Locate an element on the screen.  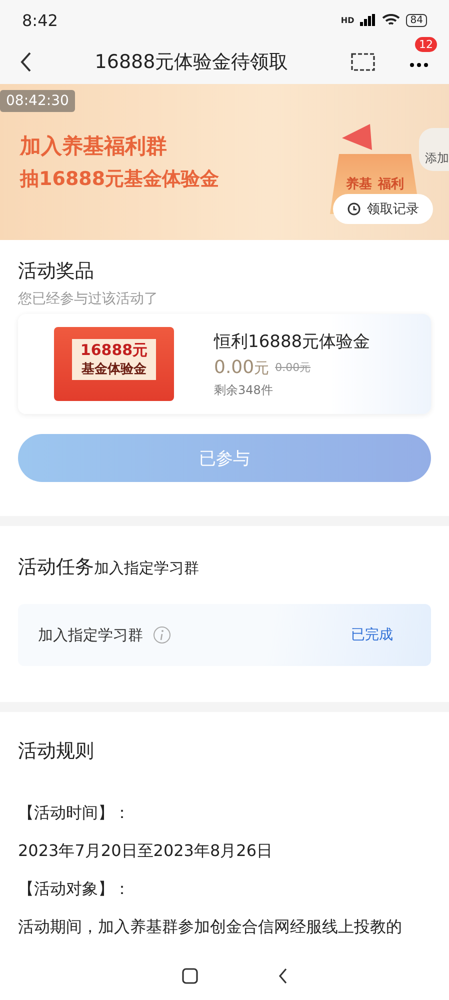
rule-text: 【活动时间】： is located at coordinates (74, 813).